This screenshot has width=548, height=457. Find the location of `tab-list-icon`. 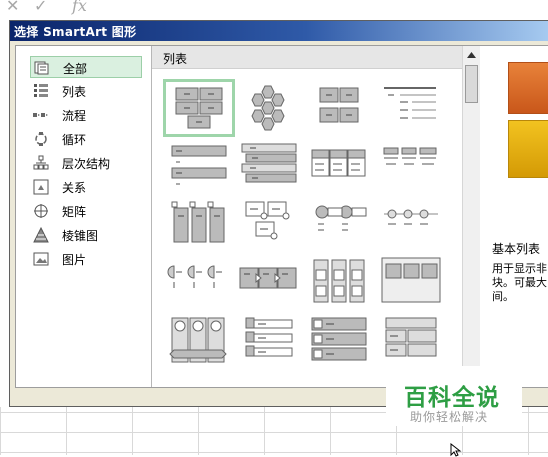

tab-list-icon is located at coordinates (410, 156).